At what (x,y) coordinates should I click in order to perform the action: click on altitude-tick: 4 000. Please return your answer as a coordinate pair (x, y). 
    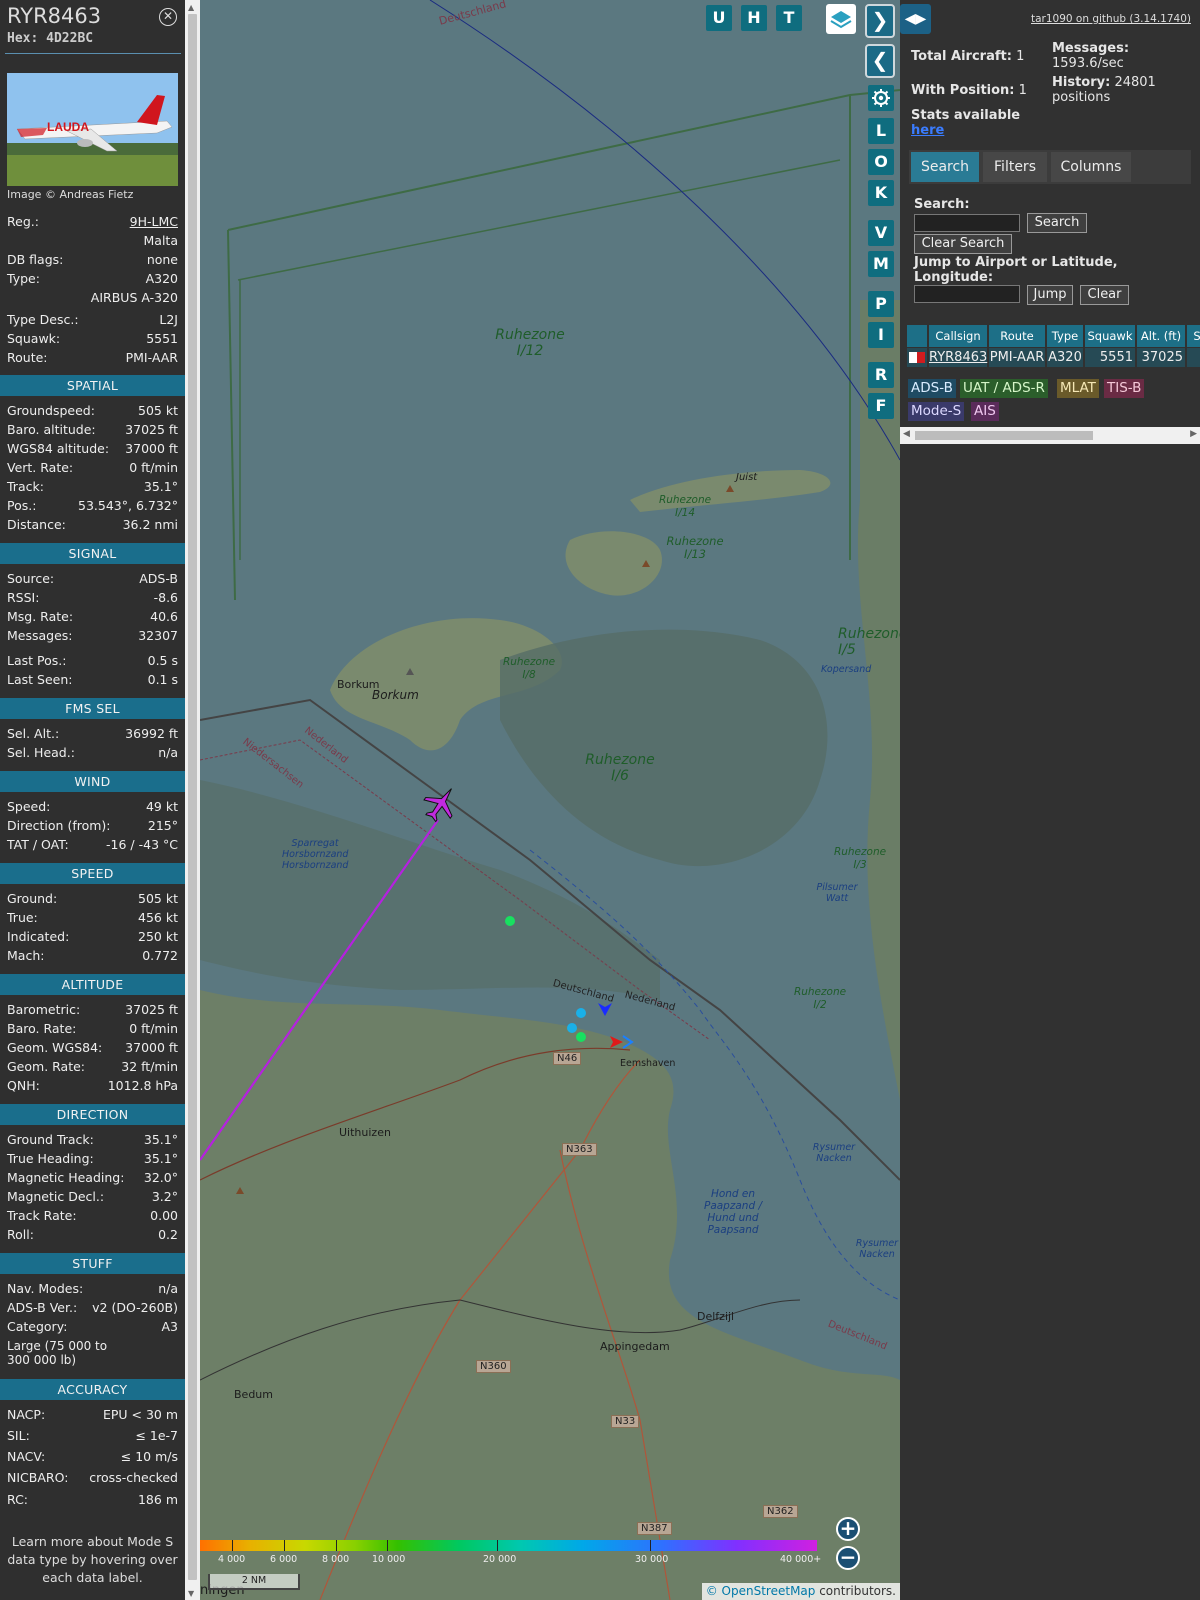
    Looking at the image, I should click on (232, 1559).